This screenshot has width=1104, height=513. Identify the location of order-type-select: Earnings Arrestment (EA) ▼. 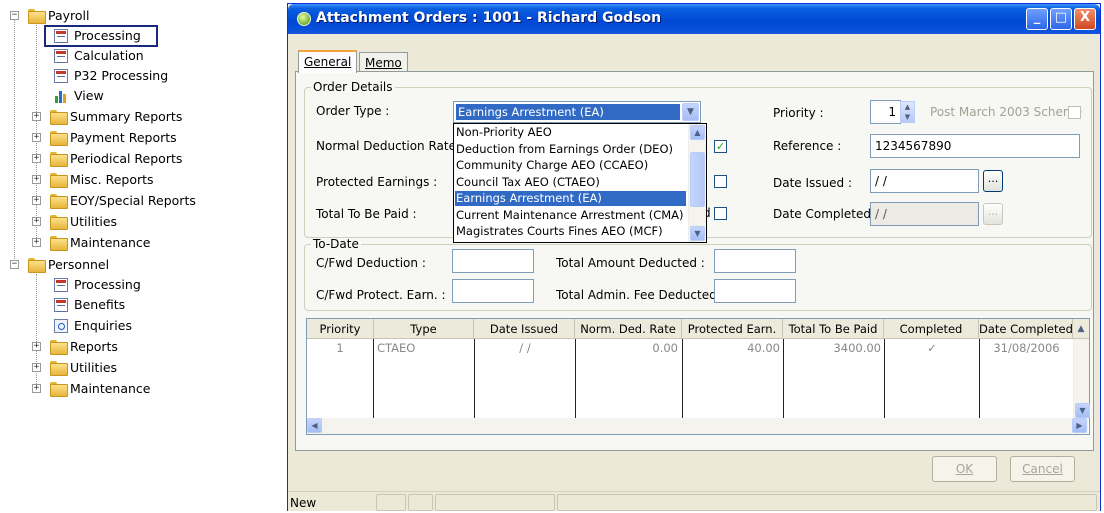
(577, 112).